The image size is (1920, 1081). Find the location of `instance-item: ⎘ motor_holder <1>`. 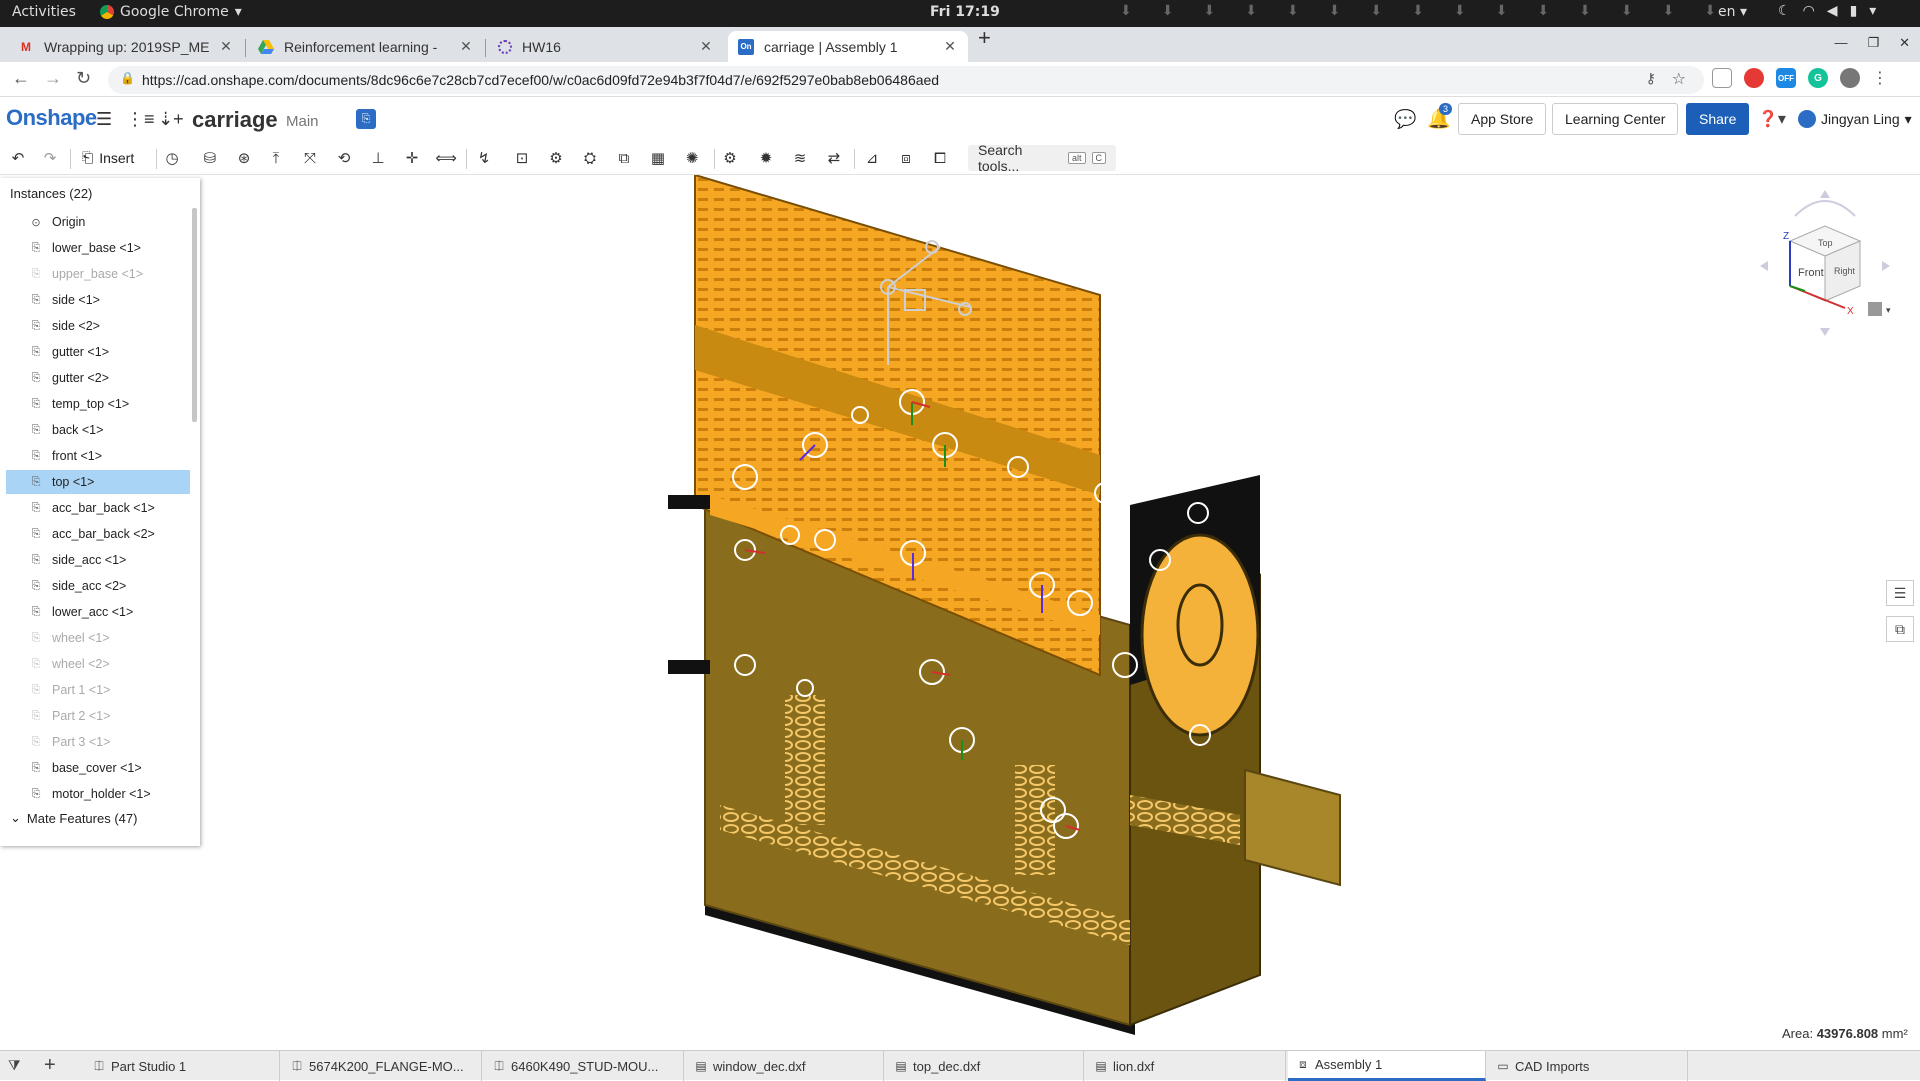

instance-item: ⎘ motor_holder <1> is located at coordinates (98, 794).